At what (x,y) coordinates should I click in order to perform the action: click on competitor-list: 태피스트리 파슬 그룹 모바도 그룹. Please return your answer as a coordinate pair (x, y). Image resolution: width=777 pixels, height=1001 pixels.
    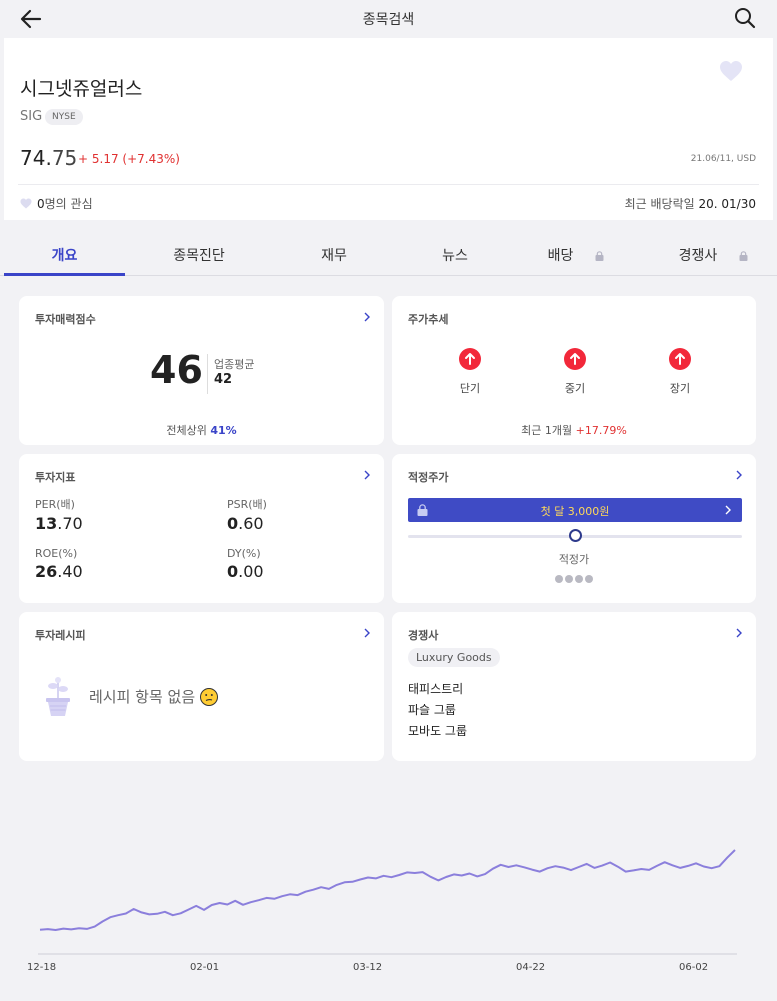
    Looking at the image, I should click on (437, 710).